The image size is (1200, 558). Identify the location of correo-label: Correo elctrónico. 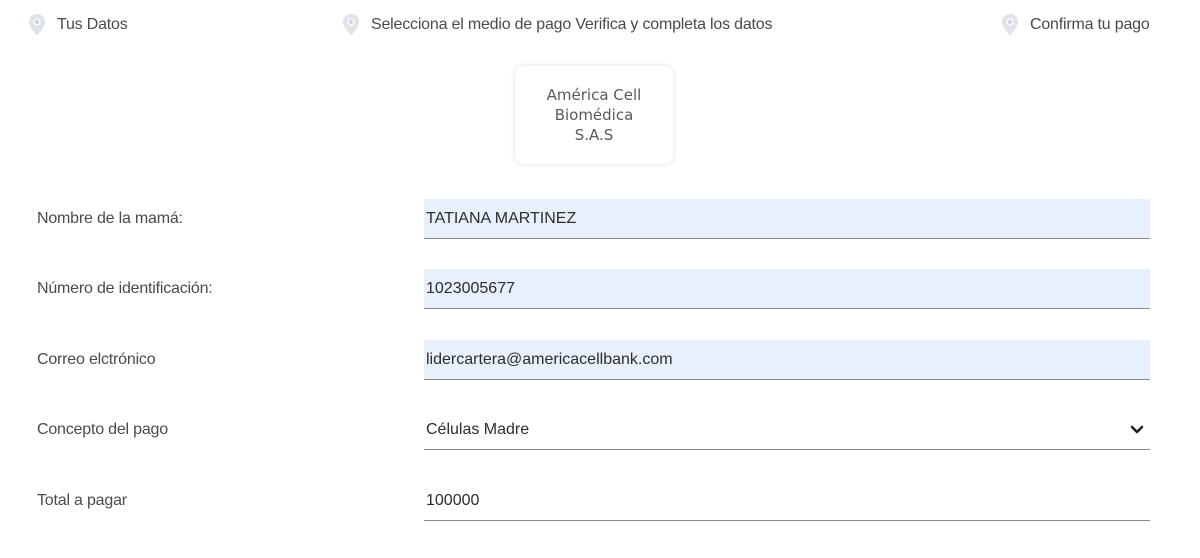
(96, 359).